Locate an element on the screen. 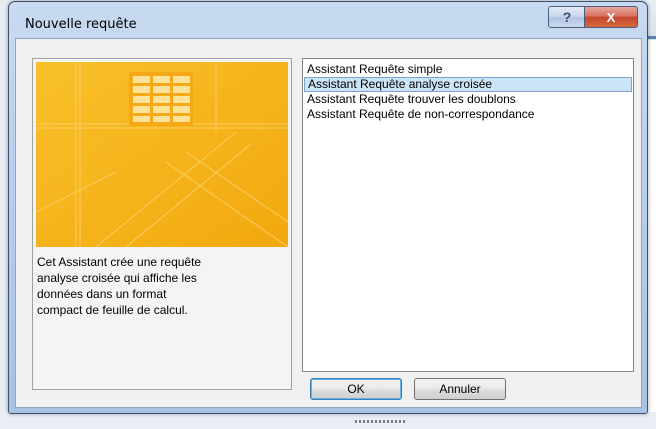 The width and height of the screenshot is (656, 429). list-item-find-unmatched: Assistant Requête de non-correspondance is located at coordinates (468, 114).